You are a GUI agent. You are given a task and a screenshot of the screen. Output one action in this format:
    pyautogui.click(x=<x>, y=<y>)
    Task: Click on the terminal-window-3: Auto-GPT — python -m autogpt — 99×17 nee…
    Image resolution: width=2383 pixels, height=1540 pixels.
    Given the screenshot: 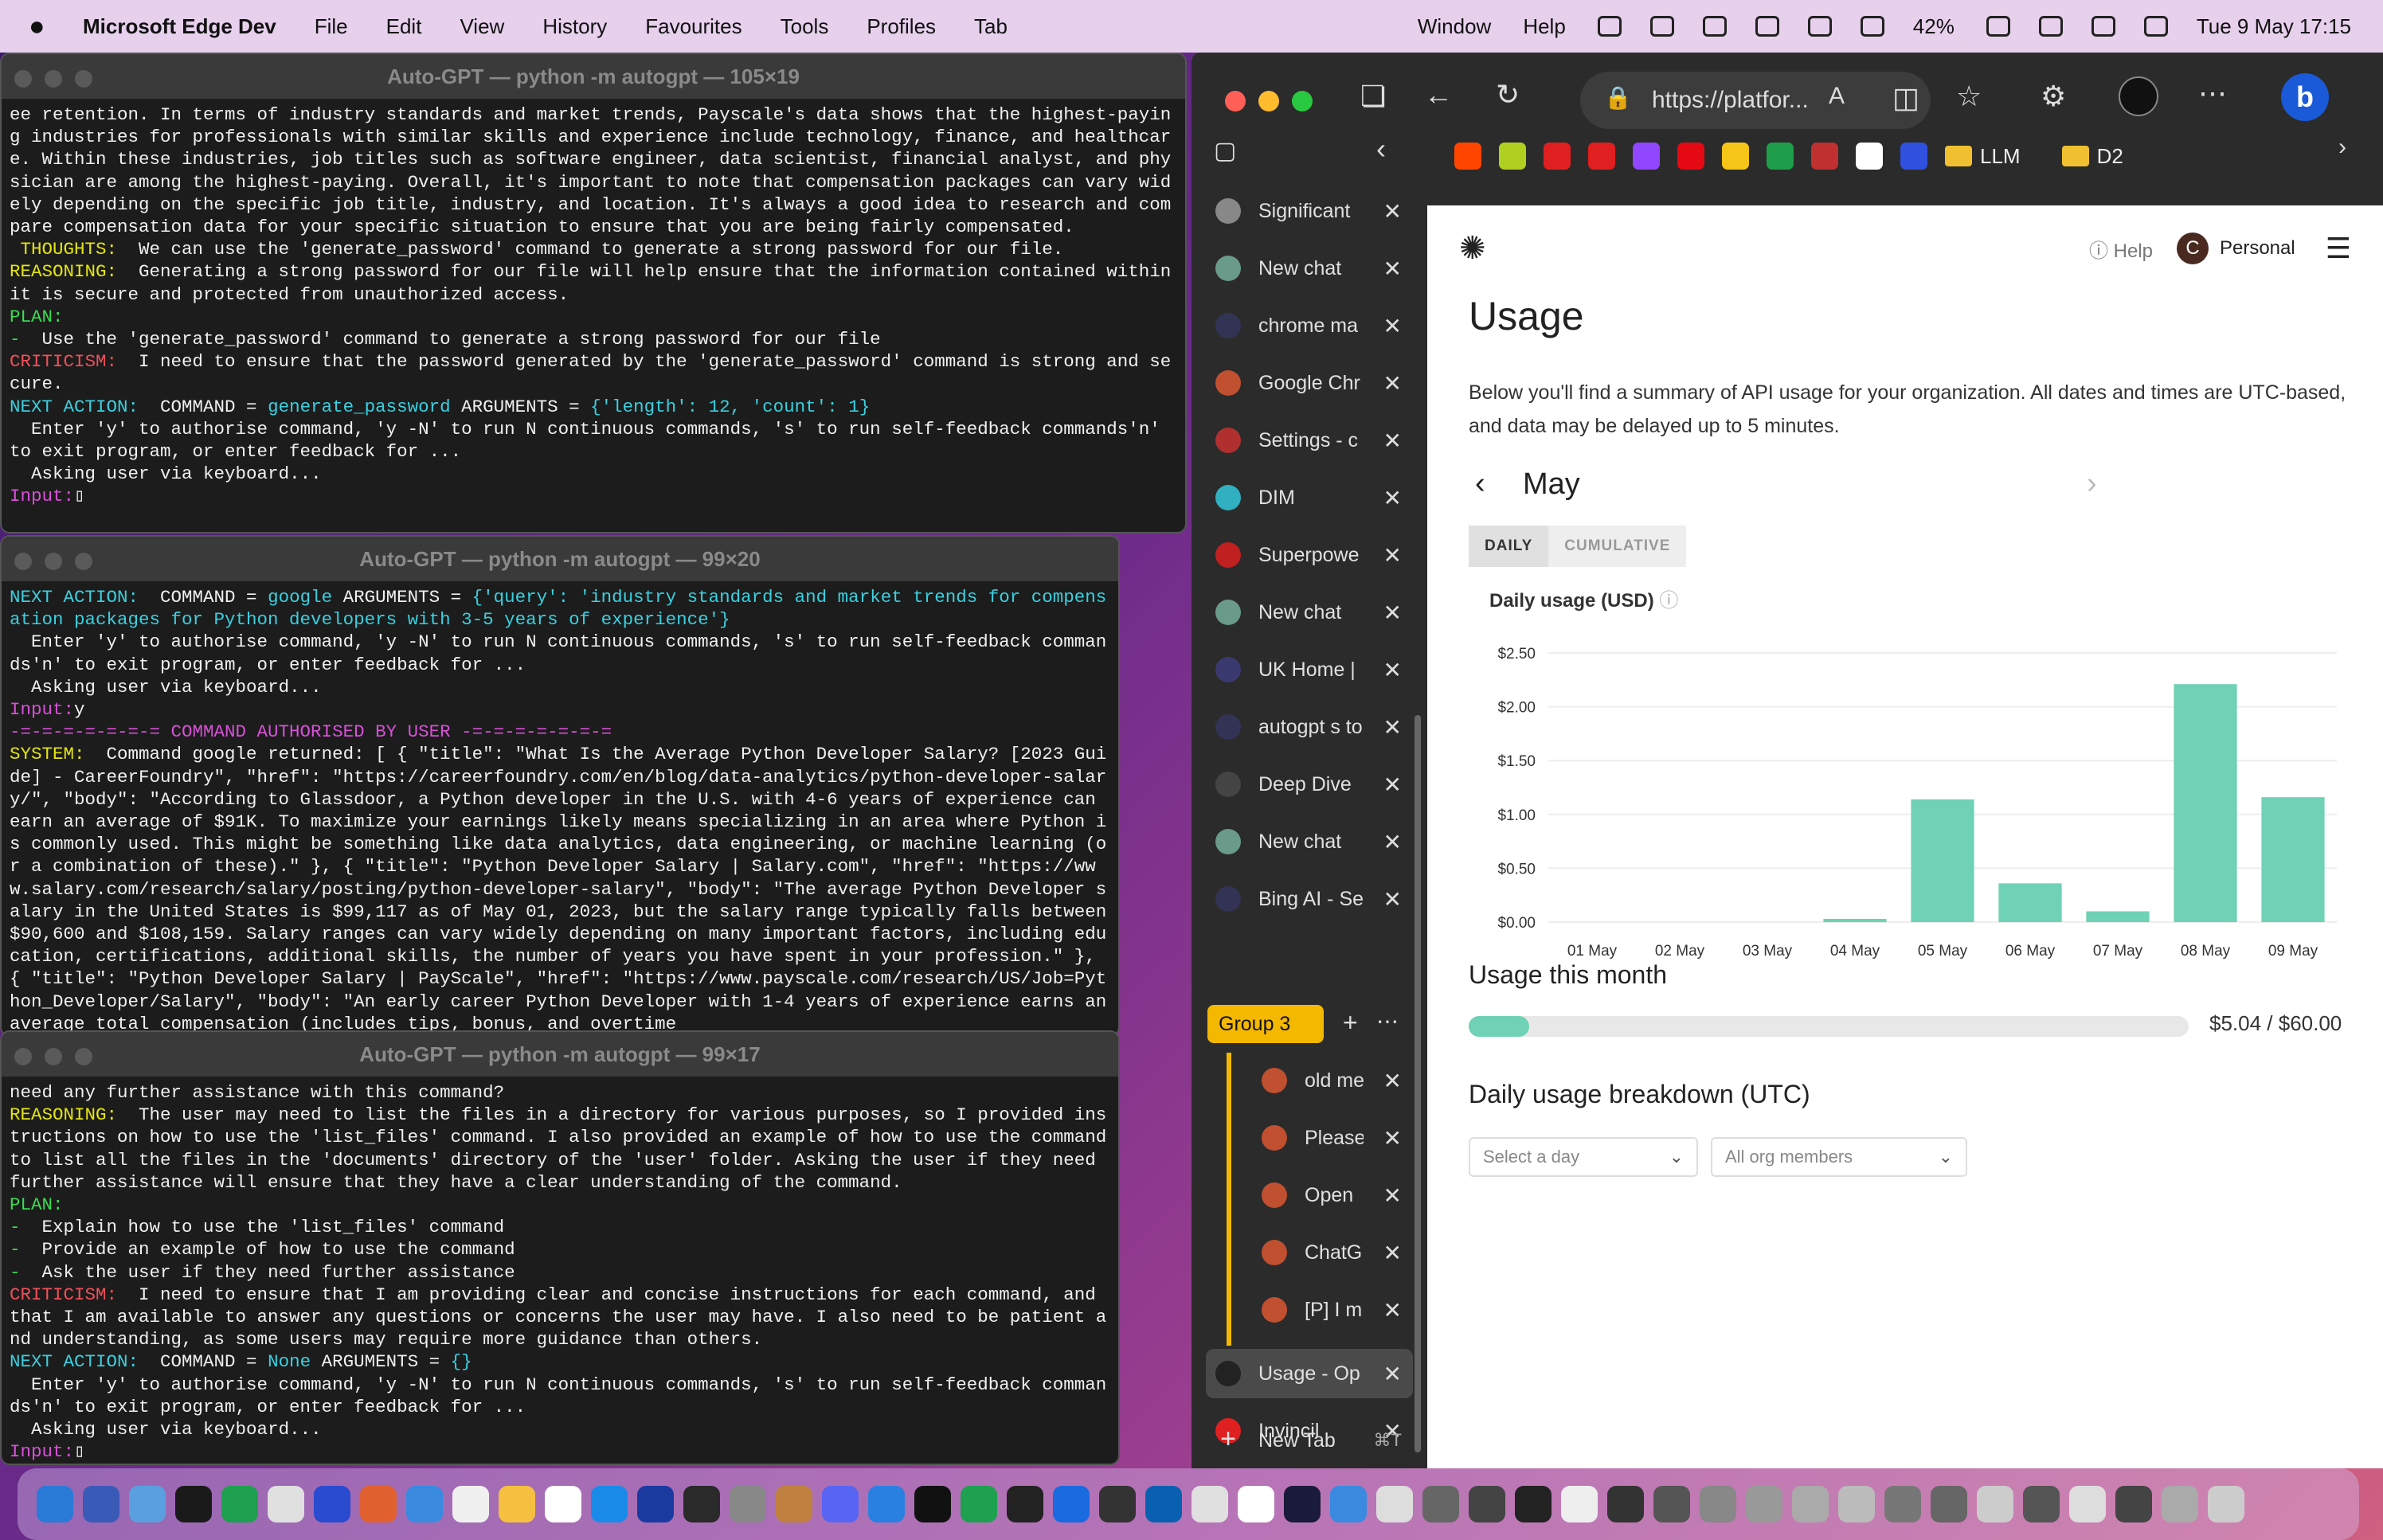 What is the action you would take?
    pyautogui.click(x=560, y=1247)
    